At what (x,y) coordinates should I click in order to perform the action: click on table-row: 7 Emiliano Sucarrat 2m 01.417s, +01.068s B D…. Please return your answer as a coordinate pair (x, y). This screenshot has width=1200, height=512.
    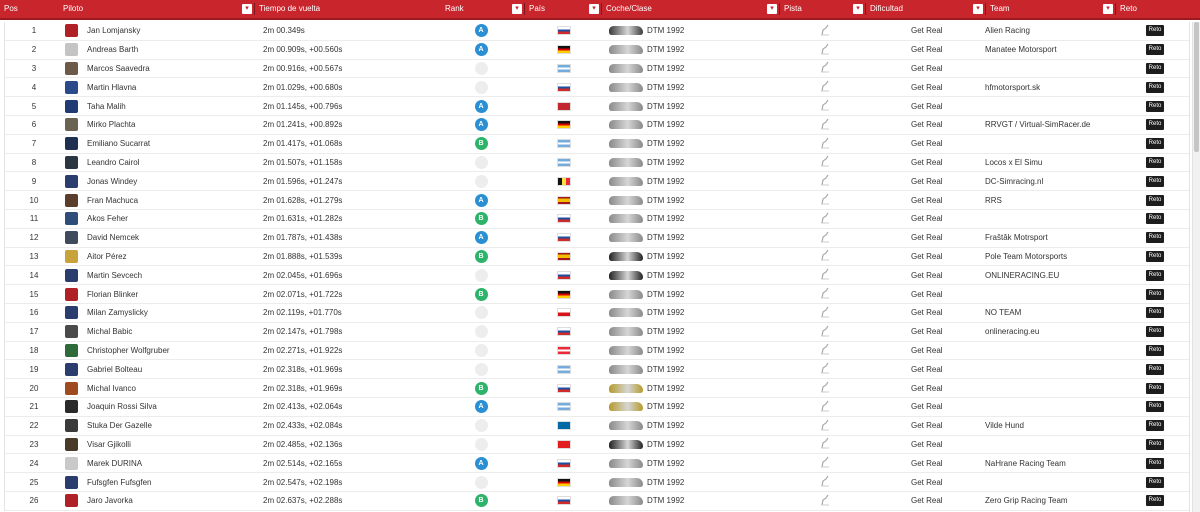
    Looking at the image, I should click on (597, 144).